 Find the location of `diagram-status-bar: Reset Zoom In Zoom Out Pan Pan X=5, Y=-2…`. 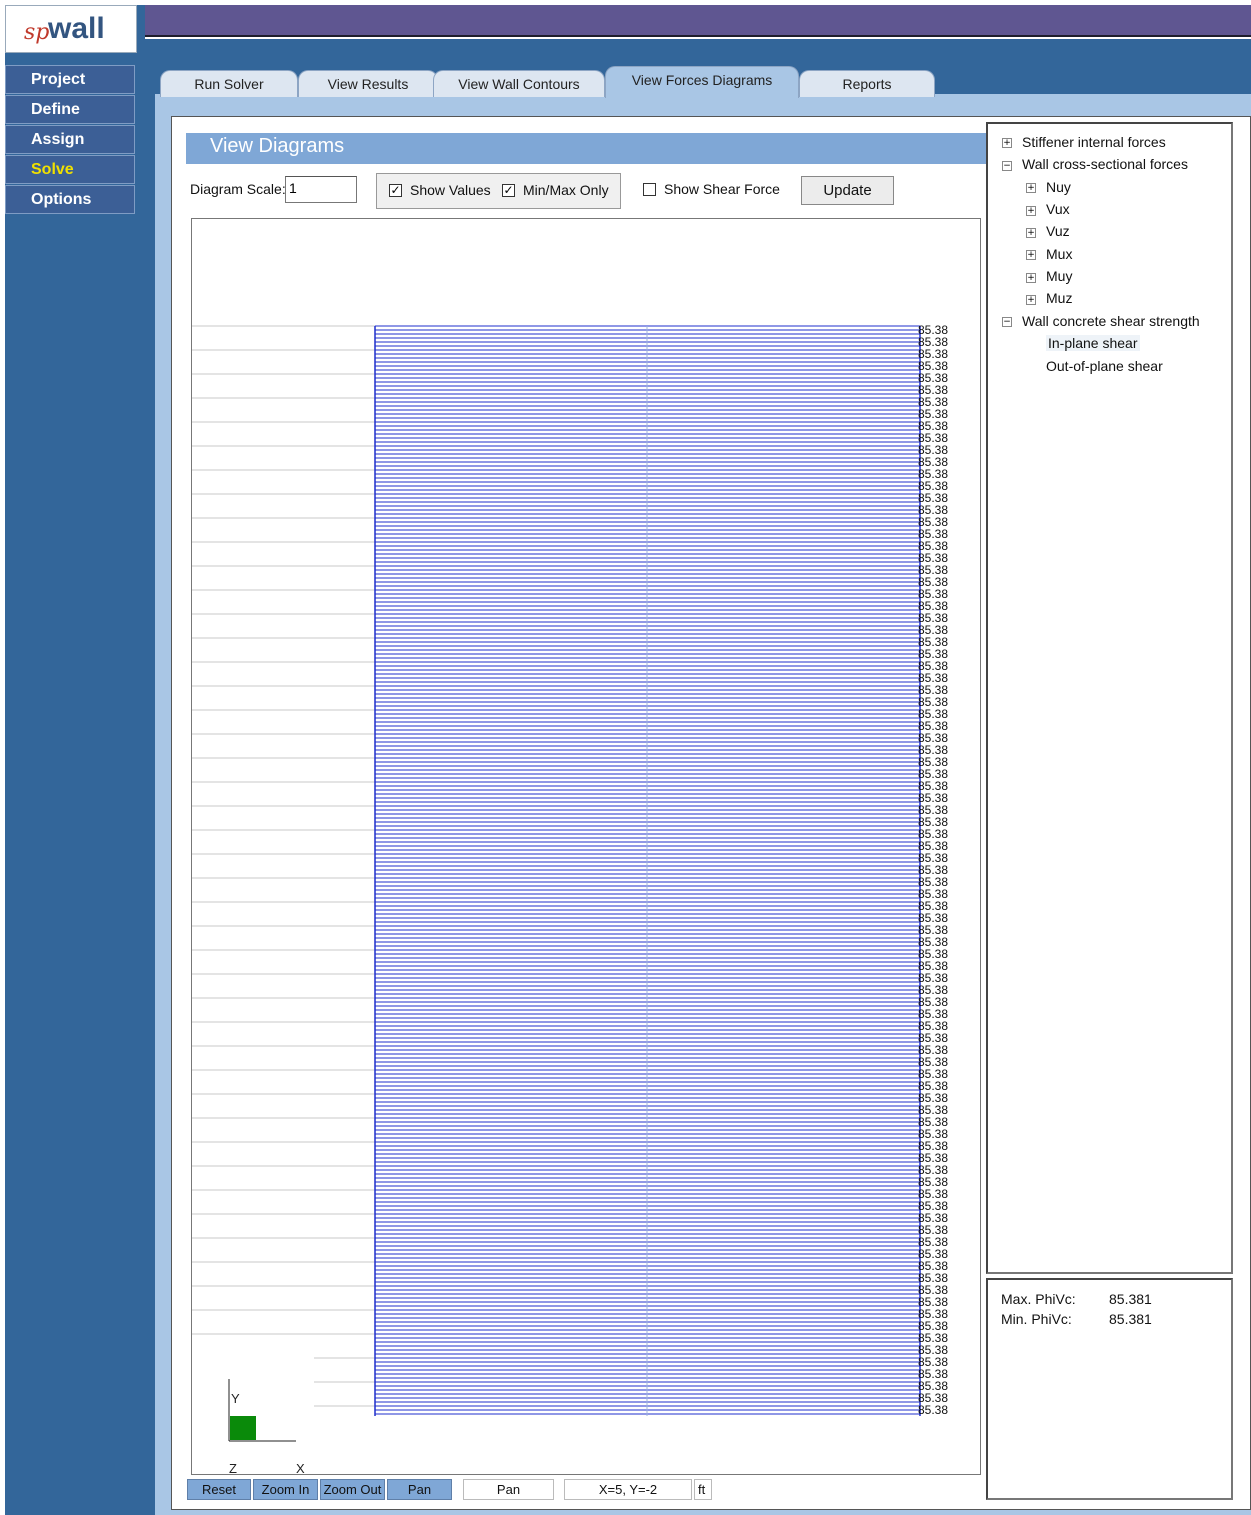

diagram-status-bar: Reset Zoom In Zoom Out Pan Pan X=5, Y=-2… is located at coordinates (586, 1490).